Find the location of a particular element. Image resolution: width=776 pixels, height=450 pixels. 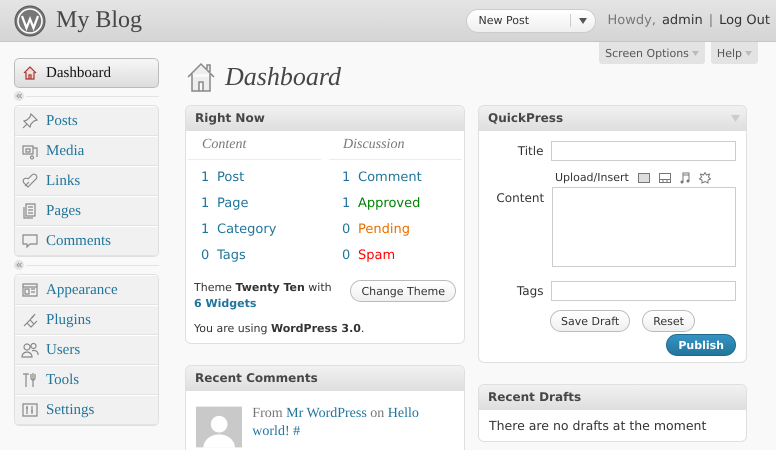

stat-link: Pending is located at coordinates (384, 229).